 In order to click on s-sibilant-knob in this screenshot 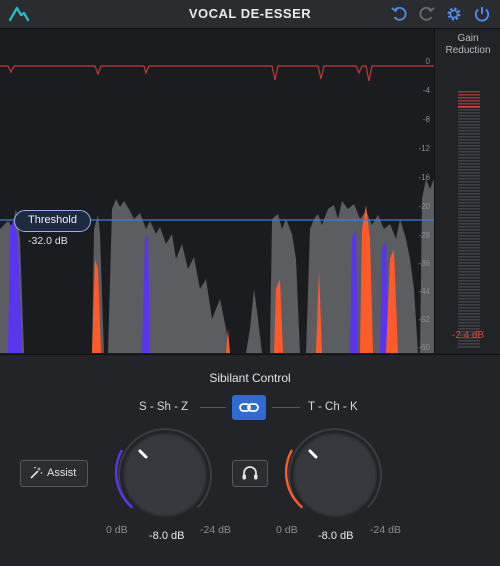, I will do `click(165, 475)`.